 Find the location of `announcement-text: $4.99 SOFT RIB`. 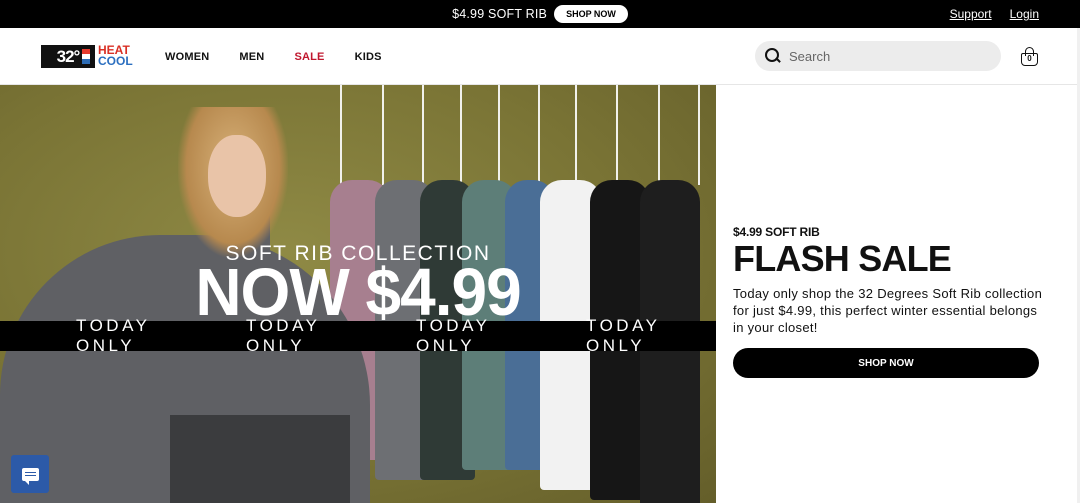

announcement-text: $4.99 SOFT RIB is located at coordinates (500, 14).